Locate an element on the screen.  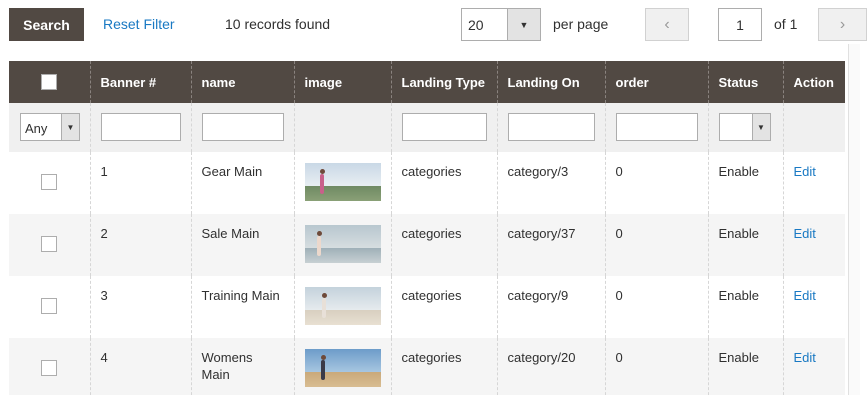
landing-type-filter-input is located at coordinates (444, 127).